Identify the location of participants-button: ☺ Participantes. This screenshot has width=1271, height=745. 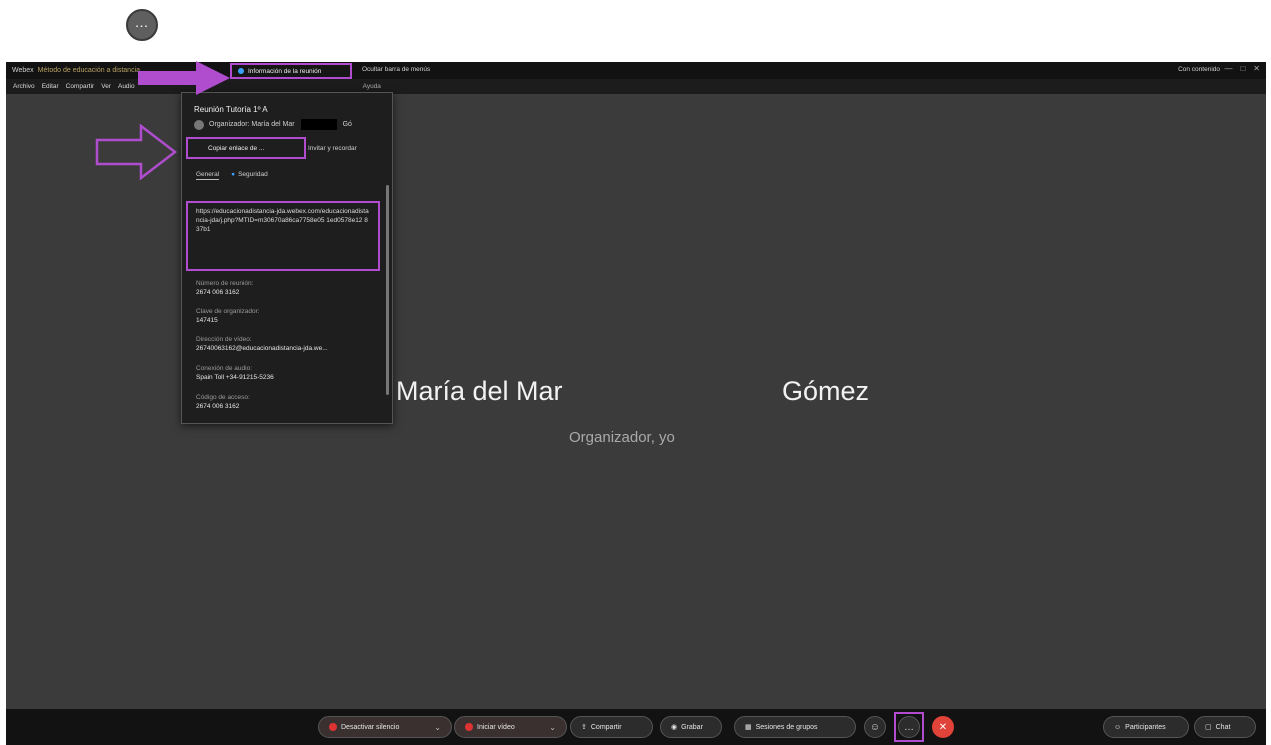
(1146, 727).